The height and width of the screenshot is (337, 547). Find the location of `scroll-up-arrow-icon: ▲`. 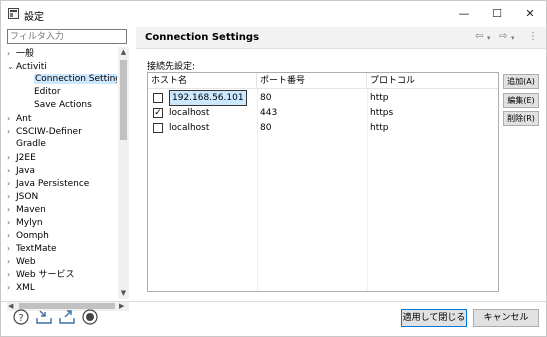

scroll-up-arrow-icon: ▲ is located at coordinates (123, 52).